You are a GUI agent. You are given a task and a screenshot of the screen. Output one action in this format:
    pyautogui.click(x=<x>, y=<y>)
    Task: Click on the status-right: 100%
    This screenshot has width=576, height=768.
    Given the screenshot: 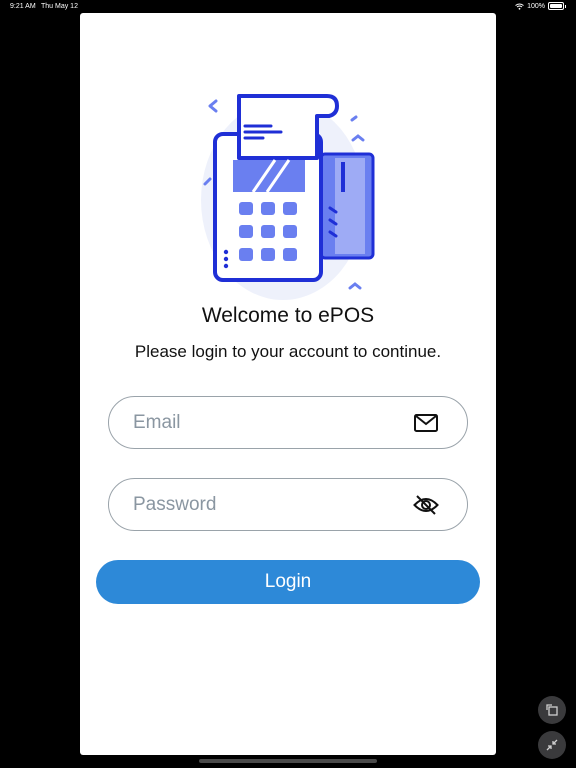 What is the action you would take?
    pyautogui.click(x=540, y=6)
    